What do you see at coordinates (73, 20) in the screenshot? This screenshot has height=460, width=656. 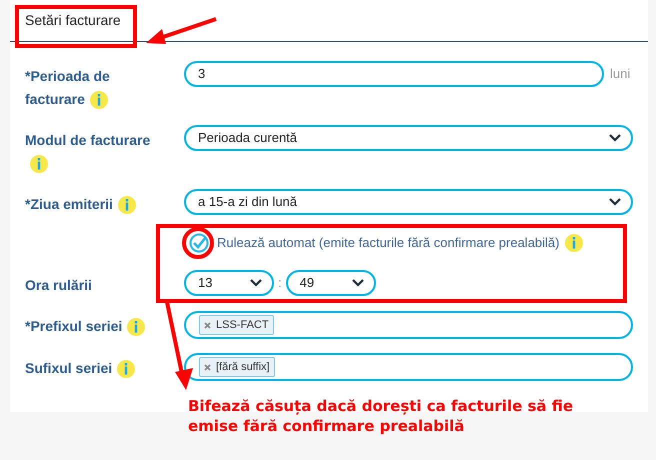 I see `section-title: Setări facturare` at bounding box center [73, 20].